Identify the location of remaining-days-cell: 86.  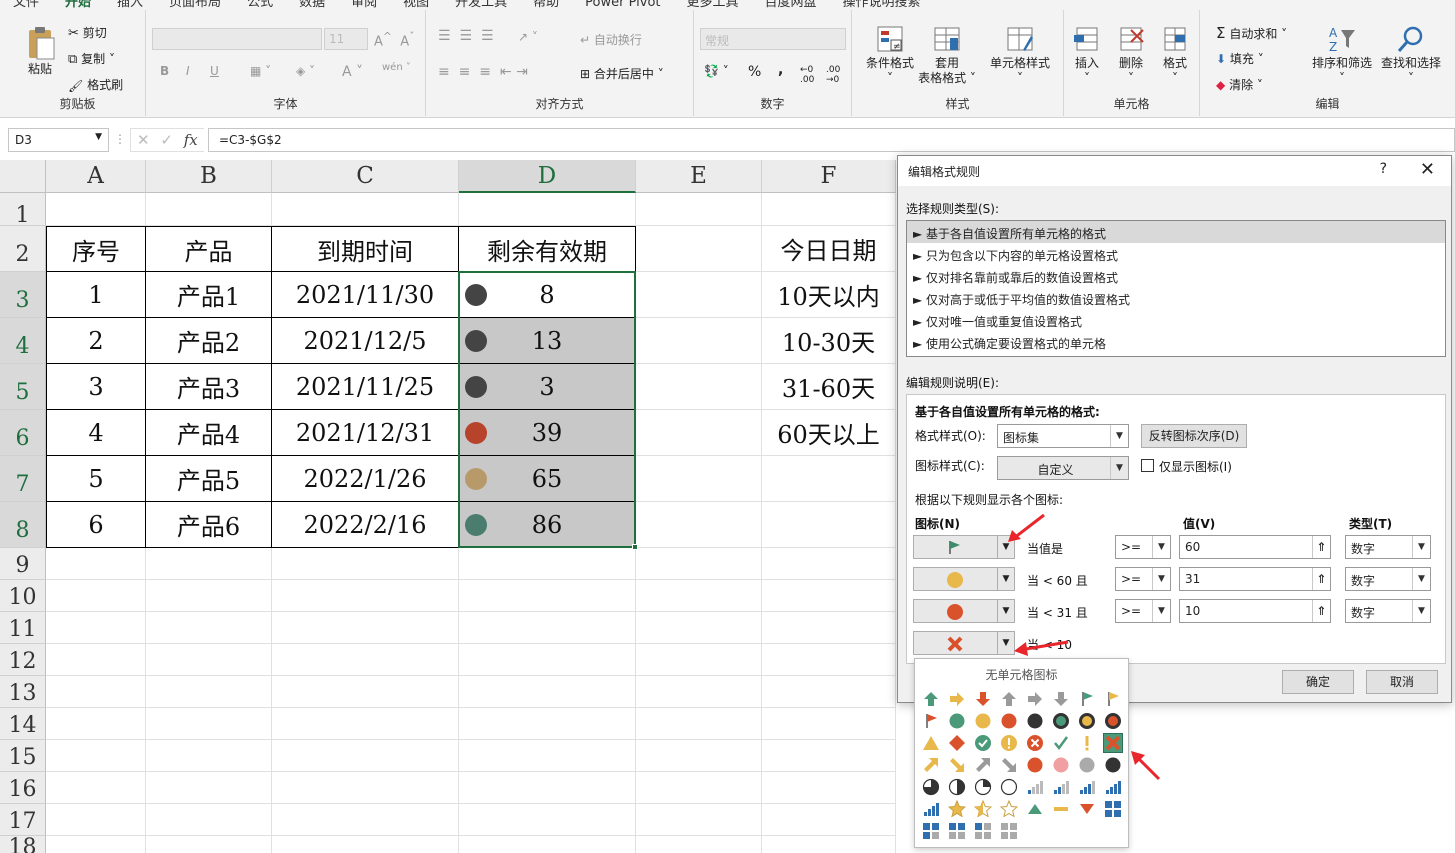
(547, 525).